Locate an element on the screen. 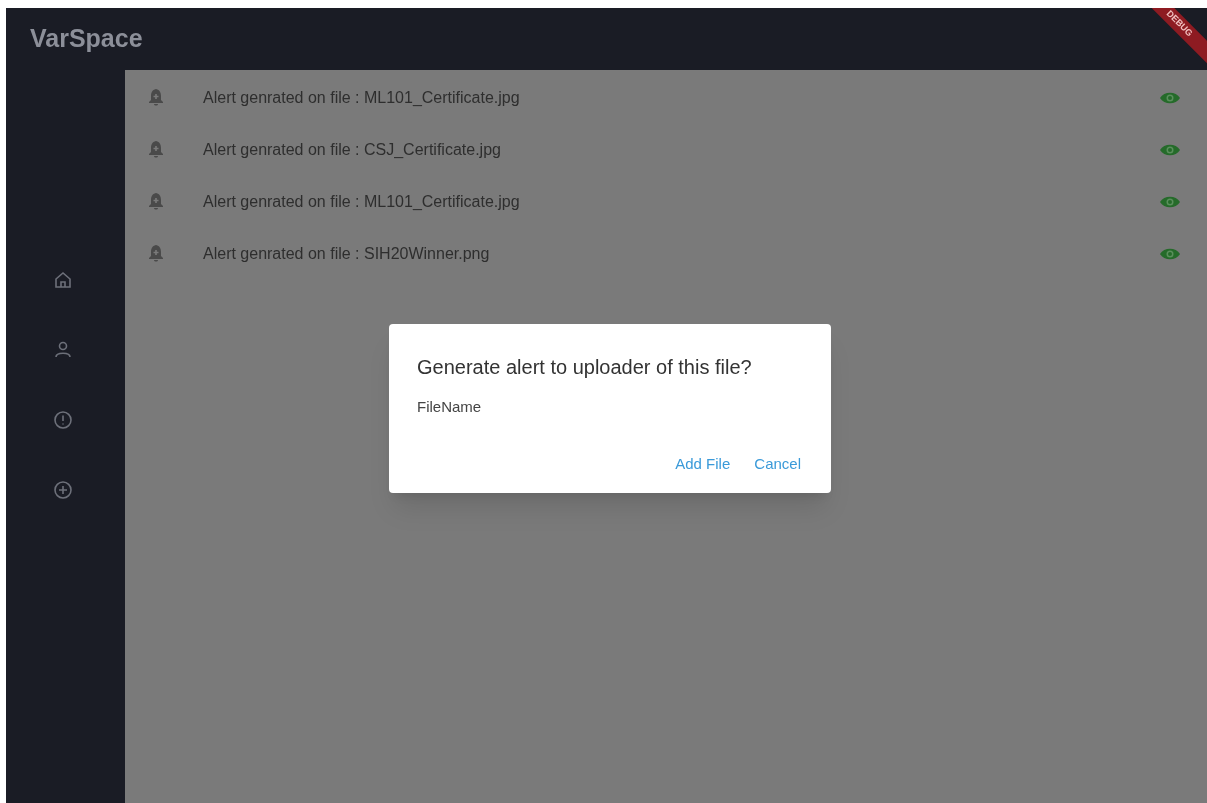  add-icon is located at coordinates (62, 490).